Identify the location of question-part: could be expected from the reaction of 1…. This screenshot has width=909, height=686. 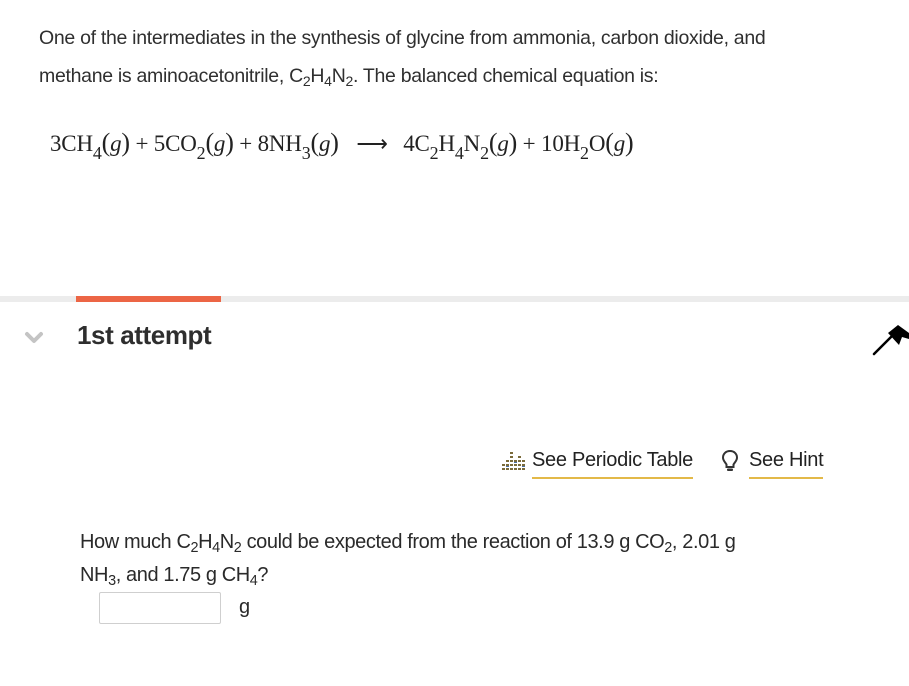
(453, 542).